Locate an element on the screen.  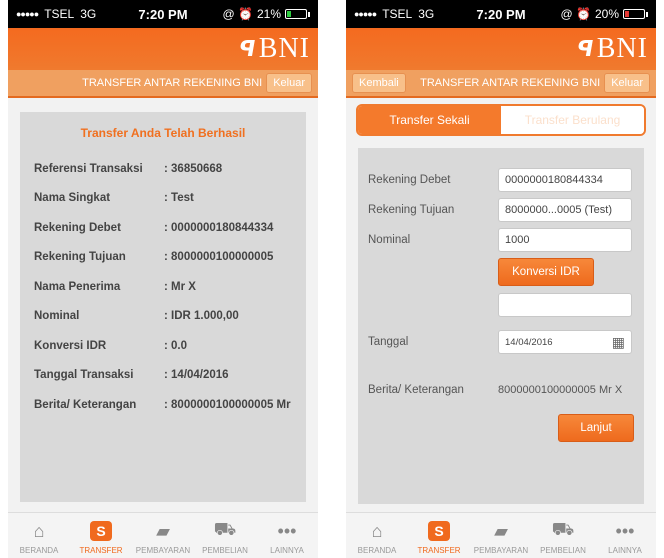
amount-field: 1000 is located at coordinates (565, 240).